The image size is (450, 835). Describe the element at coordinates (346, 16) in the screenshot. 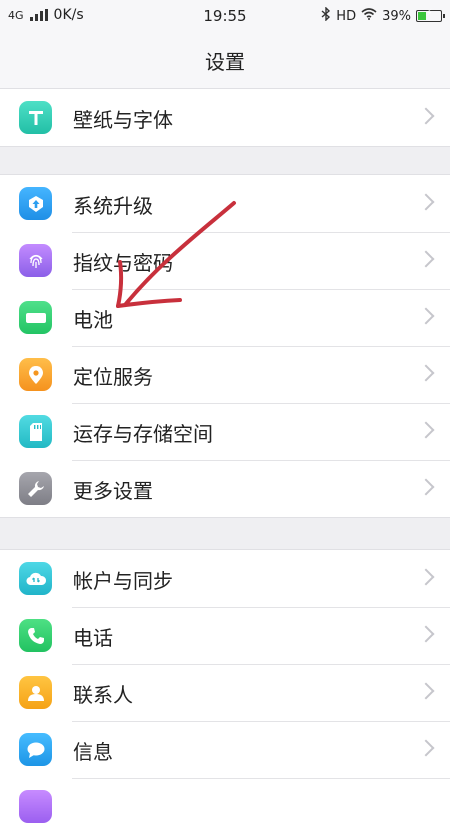

I see `hd-label: HD` at that location.